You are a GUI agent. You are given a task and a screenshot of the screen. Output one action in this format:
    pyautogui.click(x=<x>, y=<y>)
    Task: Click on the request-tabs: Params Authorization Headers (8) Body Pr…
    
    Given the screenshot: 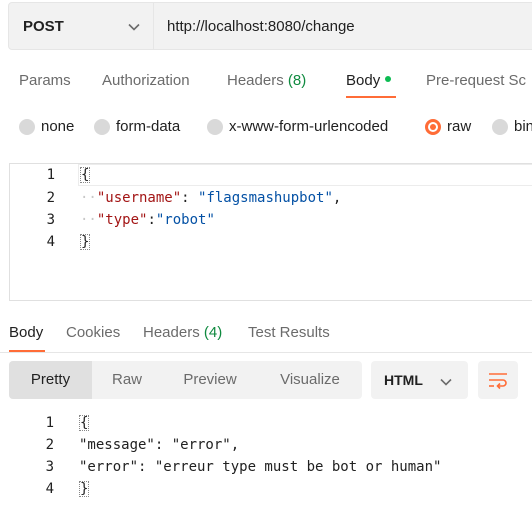 What is the action you would take?
    pyautogui.click(x=266, y=82)
    